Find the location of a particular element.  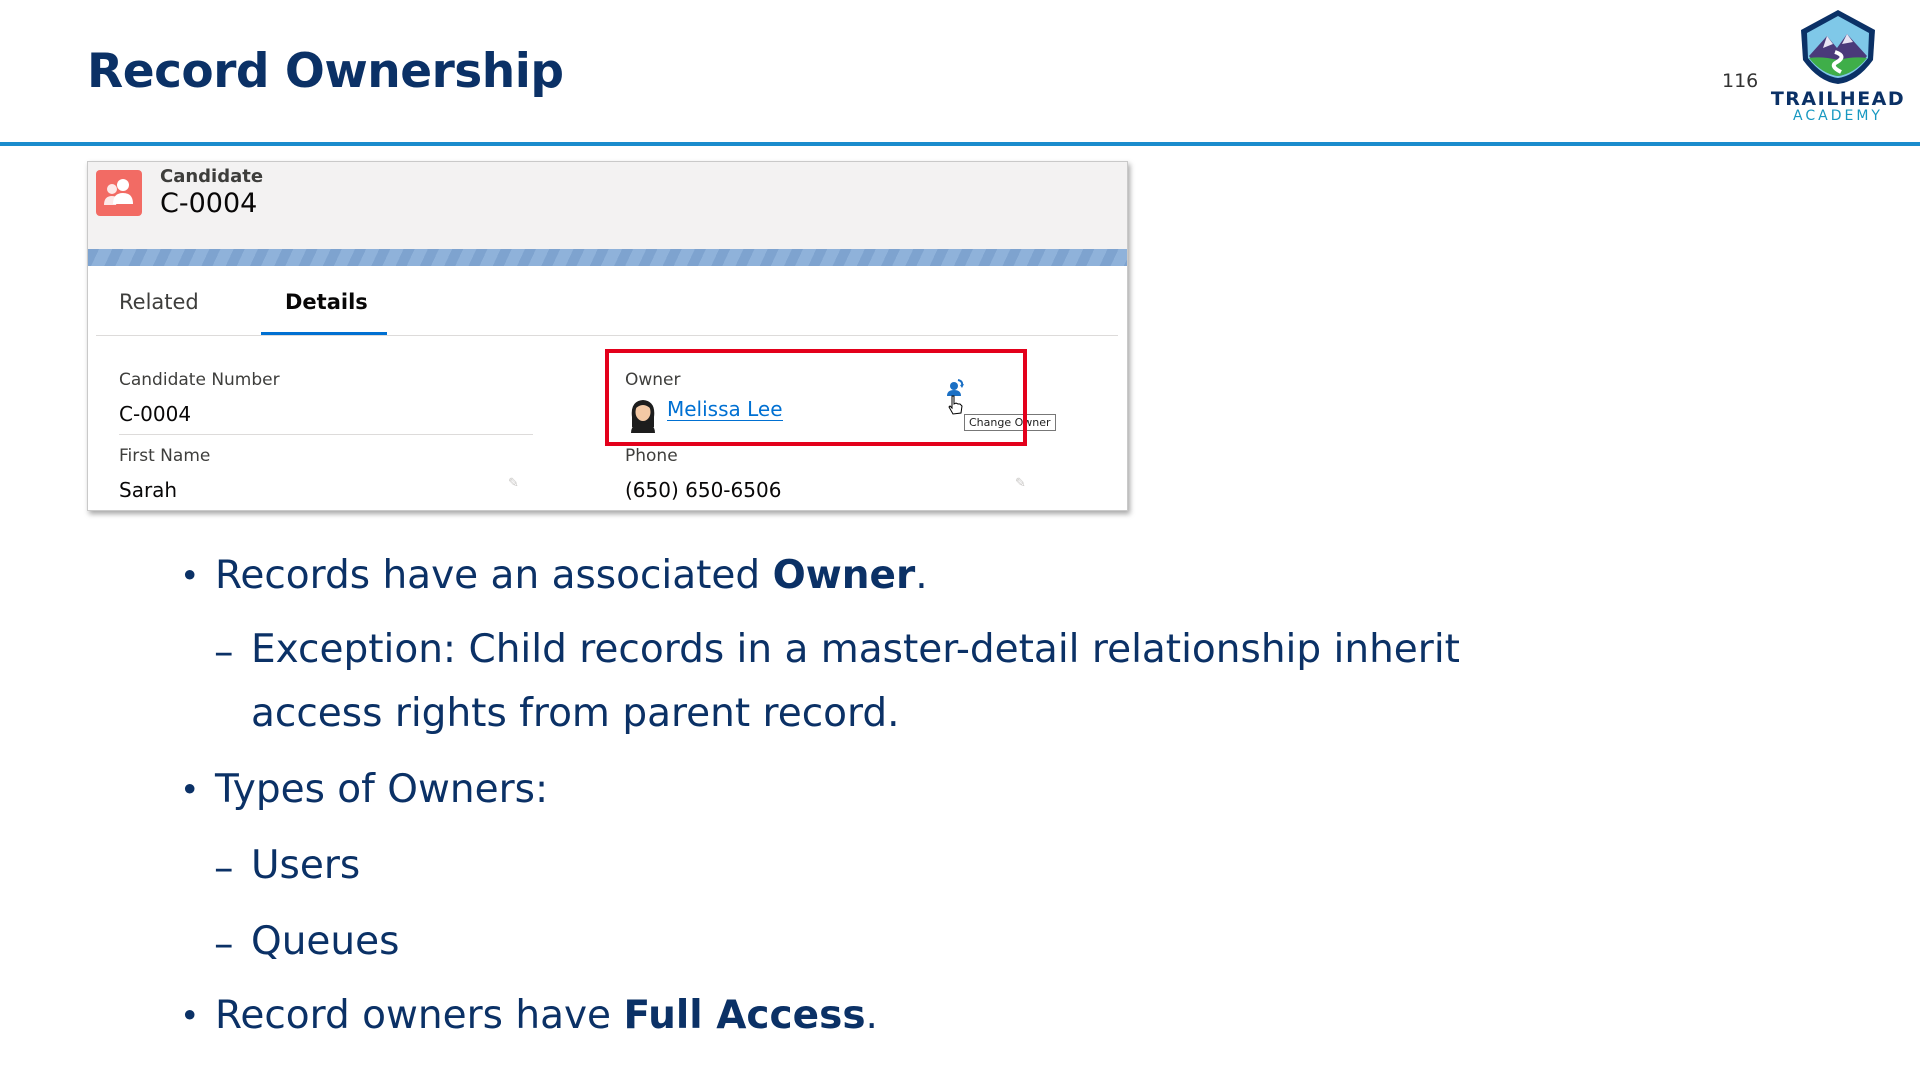

field-divider is located at coordinates (326, 434).